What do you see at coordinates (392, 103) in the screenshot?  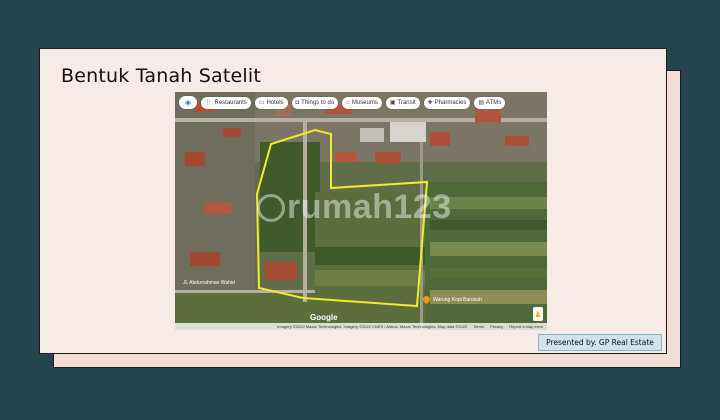 I see `train-icon: ▣` at bounding box center [392, 103].